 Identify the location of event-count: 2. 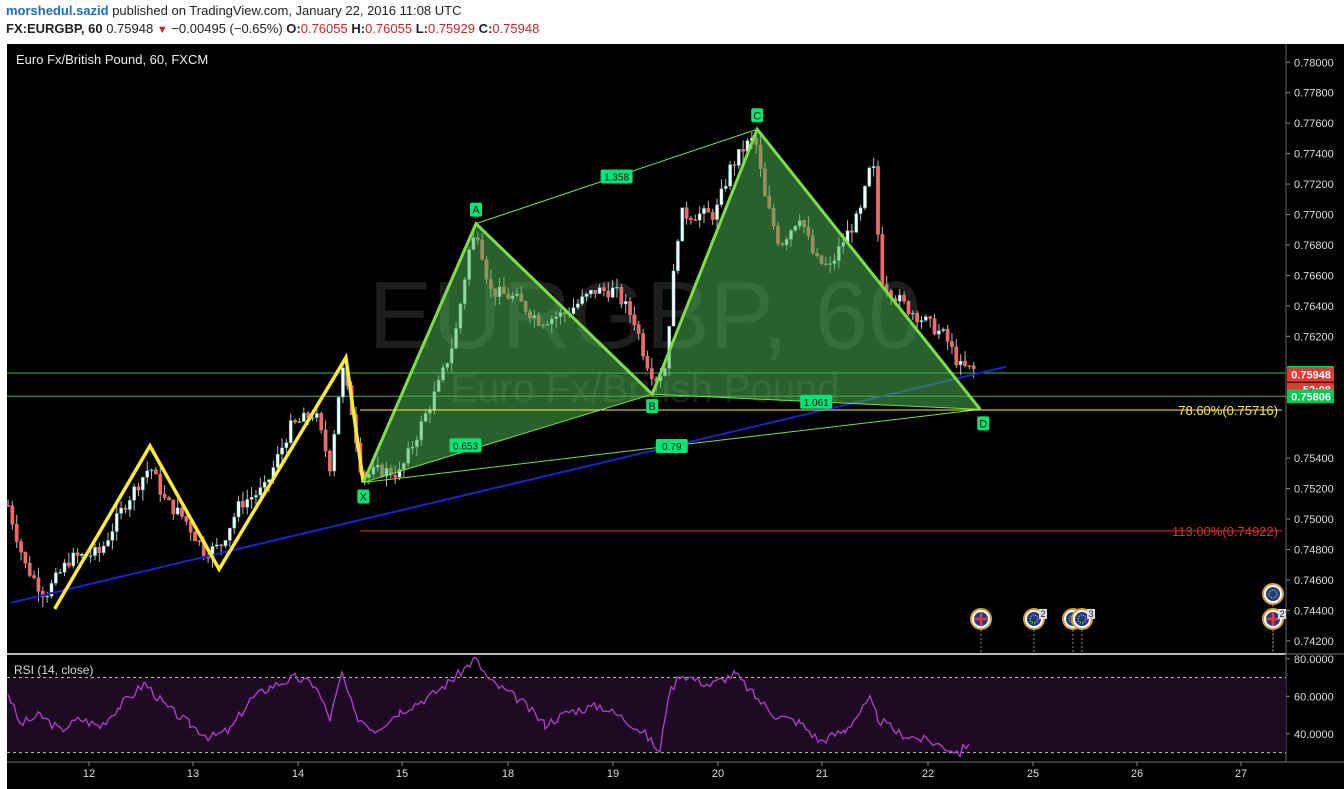
(1281, 614).